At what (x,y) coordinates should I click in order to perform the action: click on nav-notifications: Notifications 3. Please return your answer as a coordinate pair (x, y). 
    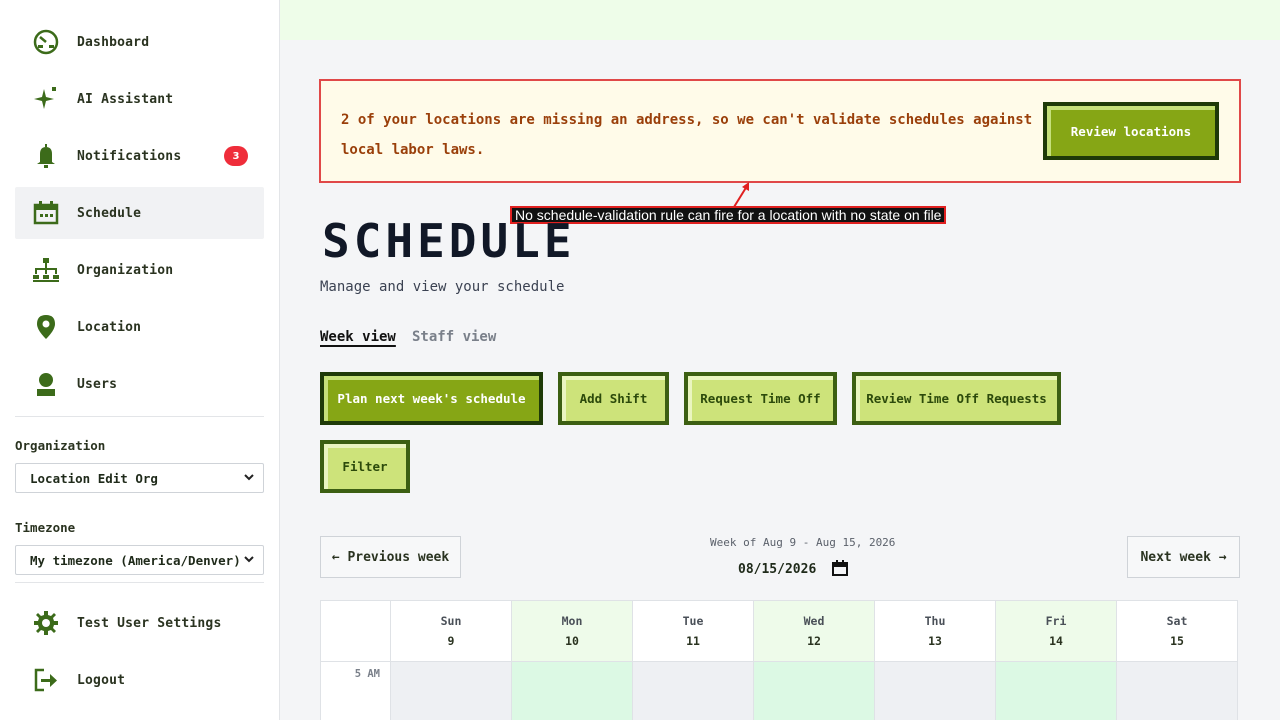
    Looking at the image, I should click on (139, 156).